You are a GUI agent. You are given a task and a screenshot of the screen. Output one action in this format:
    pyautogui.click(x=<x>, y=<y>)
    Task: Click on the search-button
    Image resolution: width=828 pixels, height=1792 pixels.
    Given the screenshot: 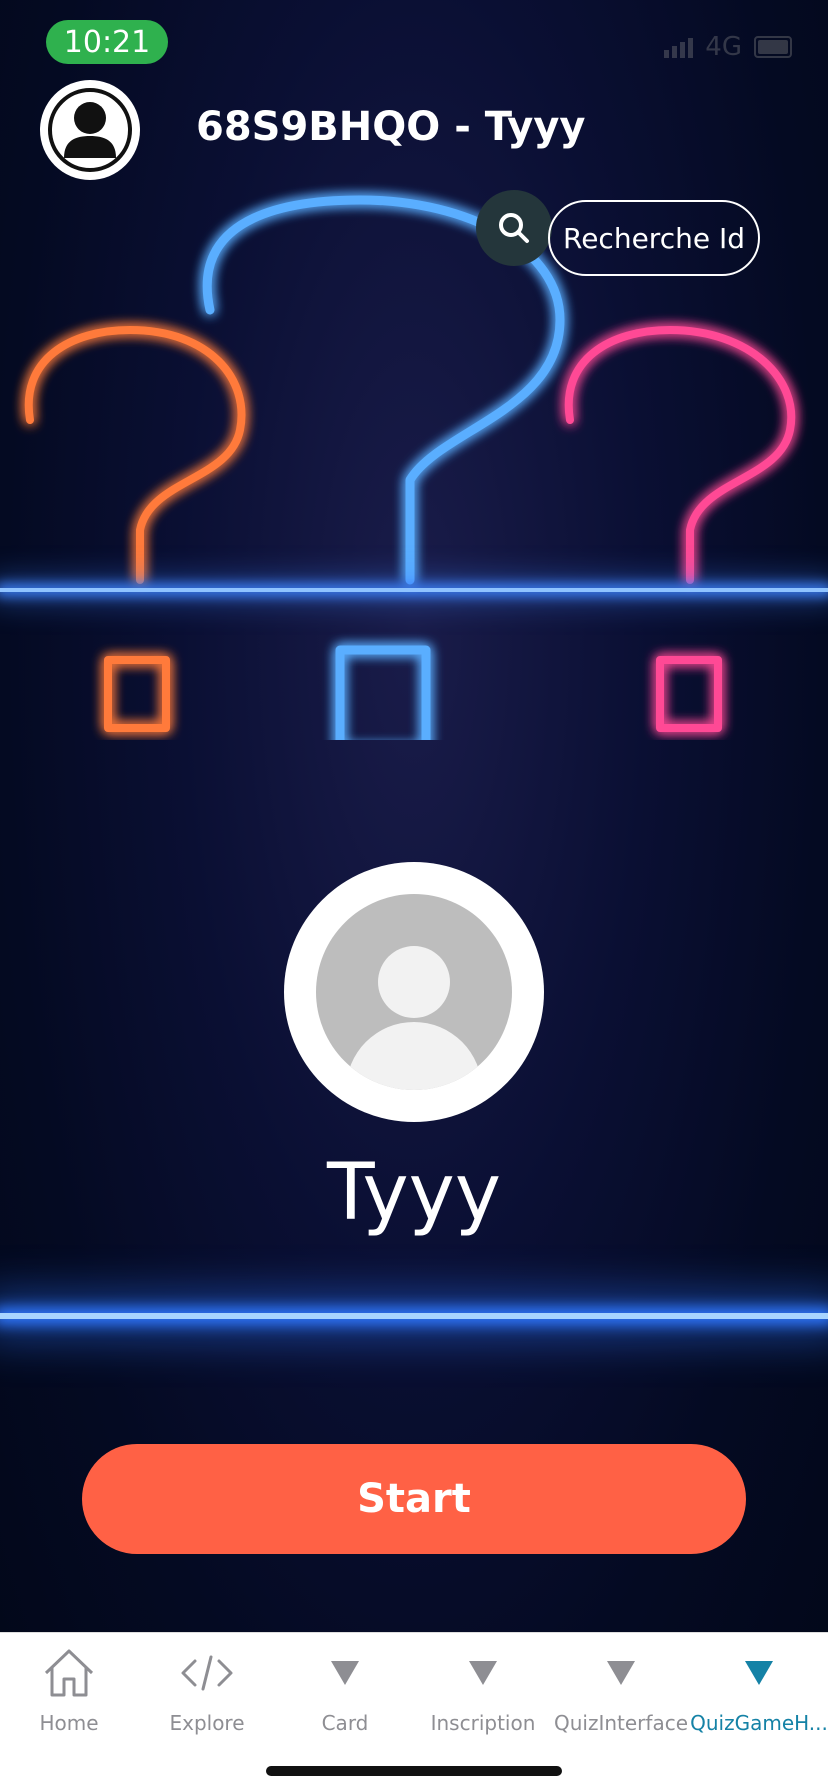 What is the action you would take?
    pyautogui.click(x=514, y=228)
    